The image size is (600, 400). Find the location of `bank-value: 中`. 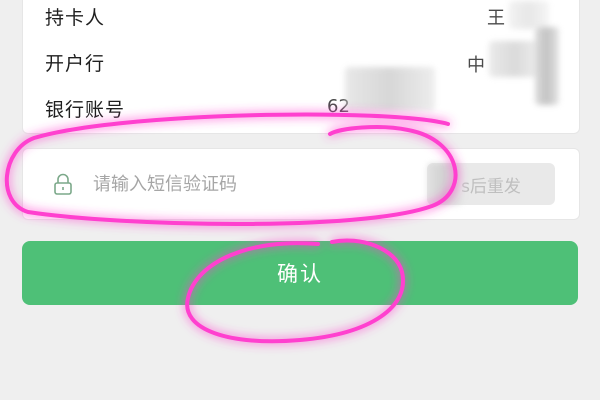

bank-value: 中 is located at coordinates (476, 65).